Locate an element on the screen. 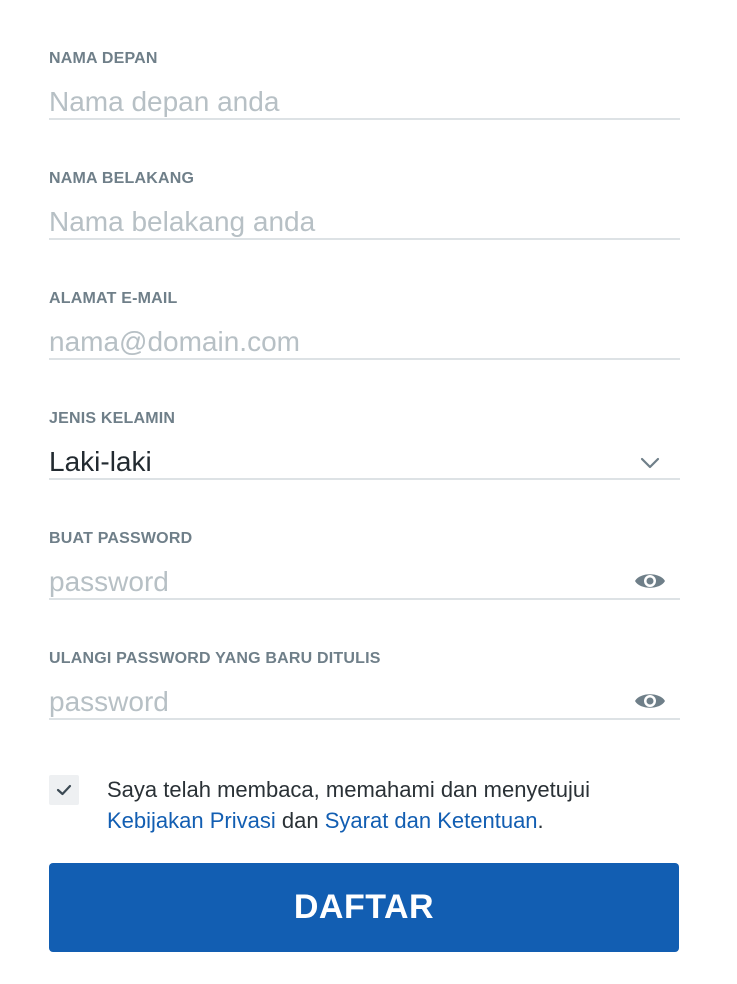 The height and width of the screenshot is (984, 737). email-label: ALAMAT E-MAIL is located at coordinates (113, 298).